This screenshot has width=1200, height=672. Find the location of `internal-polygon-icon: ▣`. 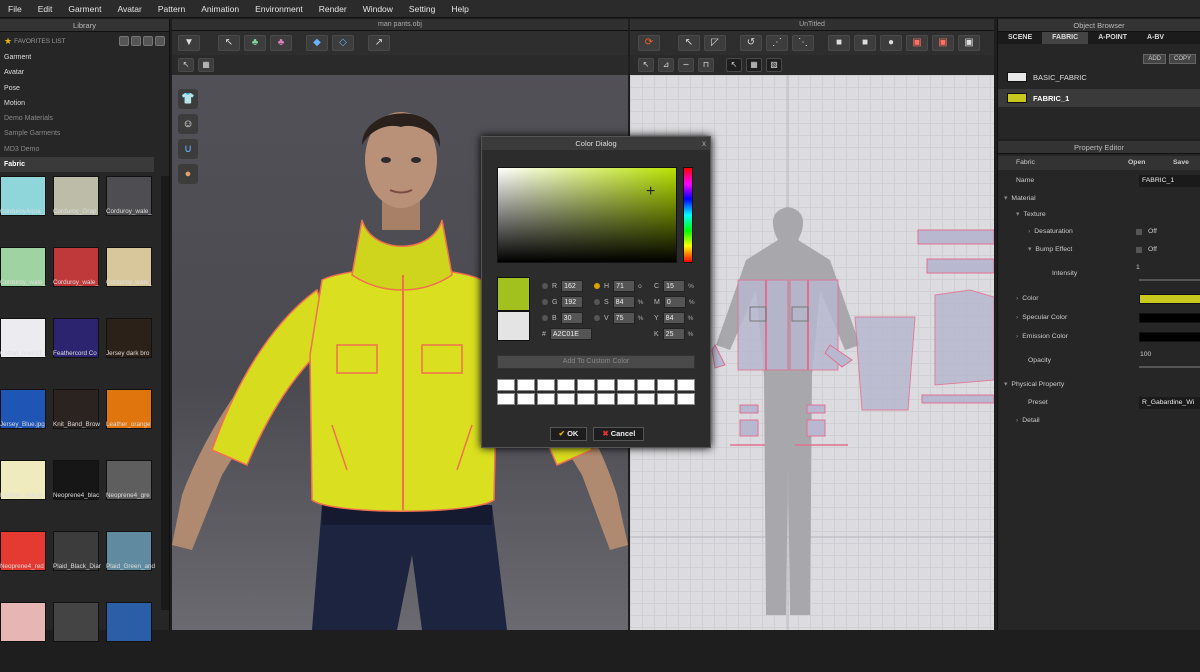

internal-polygon-icon: ▣ is located at coordinates (917, 43).